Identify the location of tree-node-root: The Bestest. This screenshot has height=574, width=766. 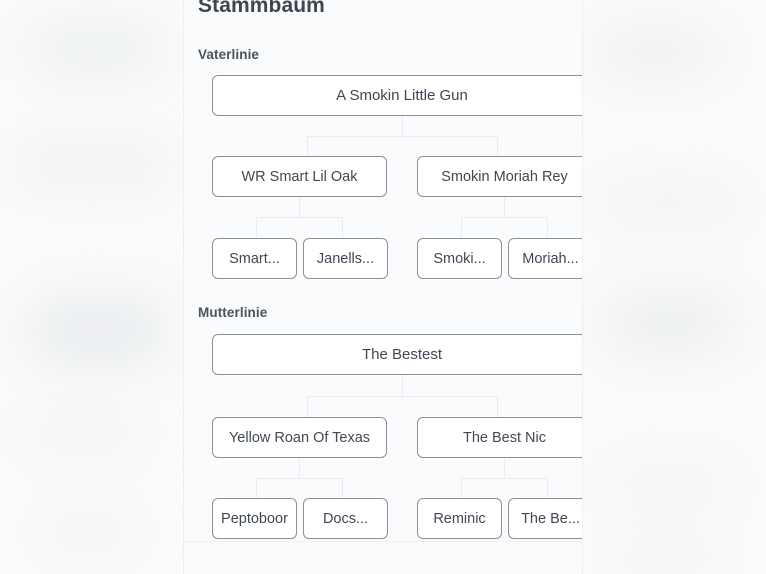
(397, 354).